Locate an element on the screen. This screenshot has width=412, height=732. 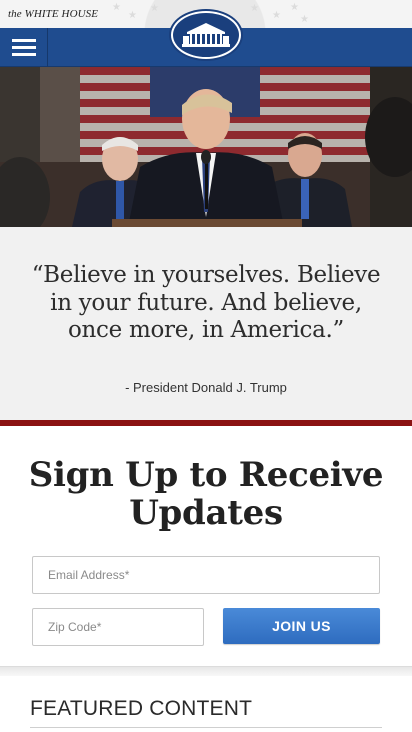
white-house-seal-icon is located at coordinates (206, 35).